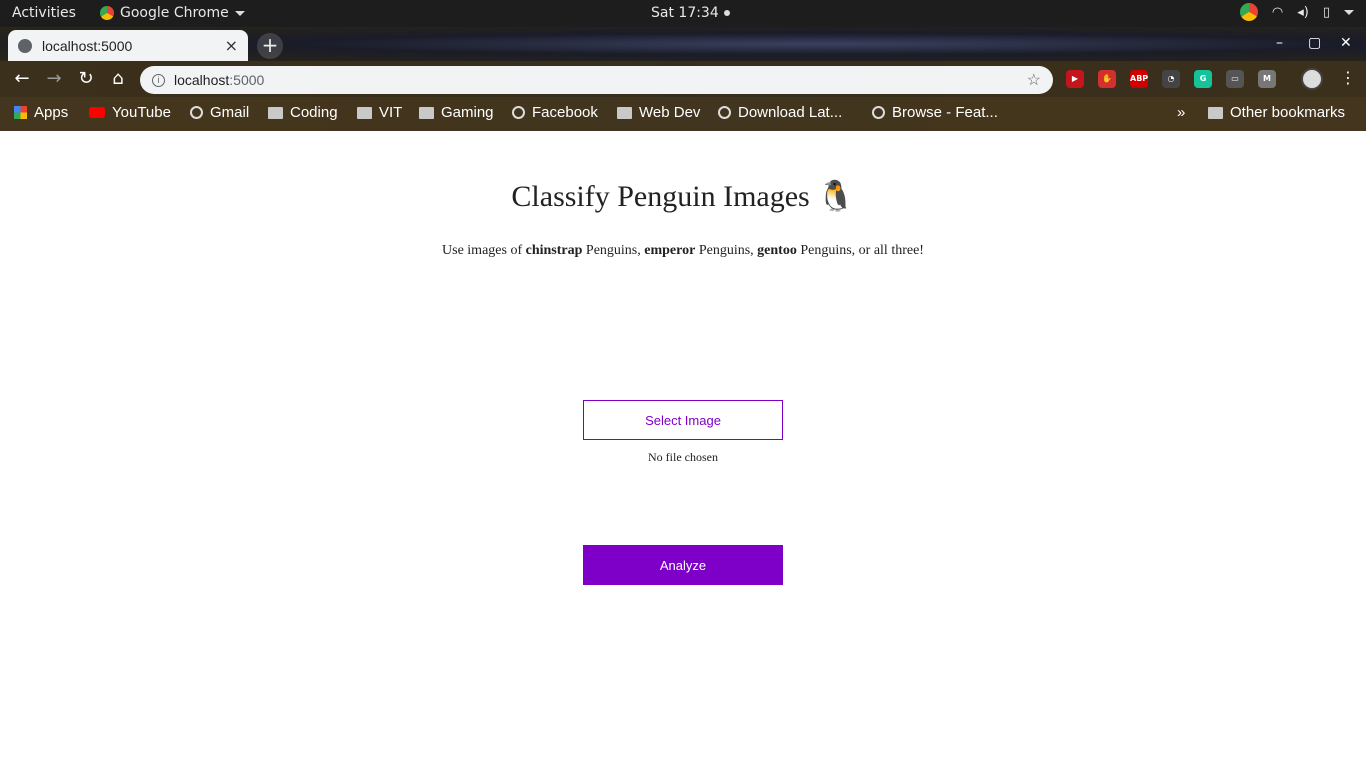 Image resolution: width=1366 pixels, height=768 pixels. What do you see at coordinates (1075, 79) in the screenshot?
I see `extension-1-icon: ▶` at bounding box center [1075, 79].